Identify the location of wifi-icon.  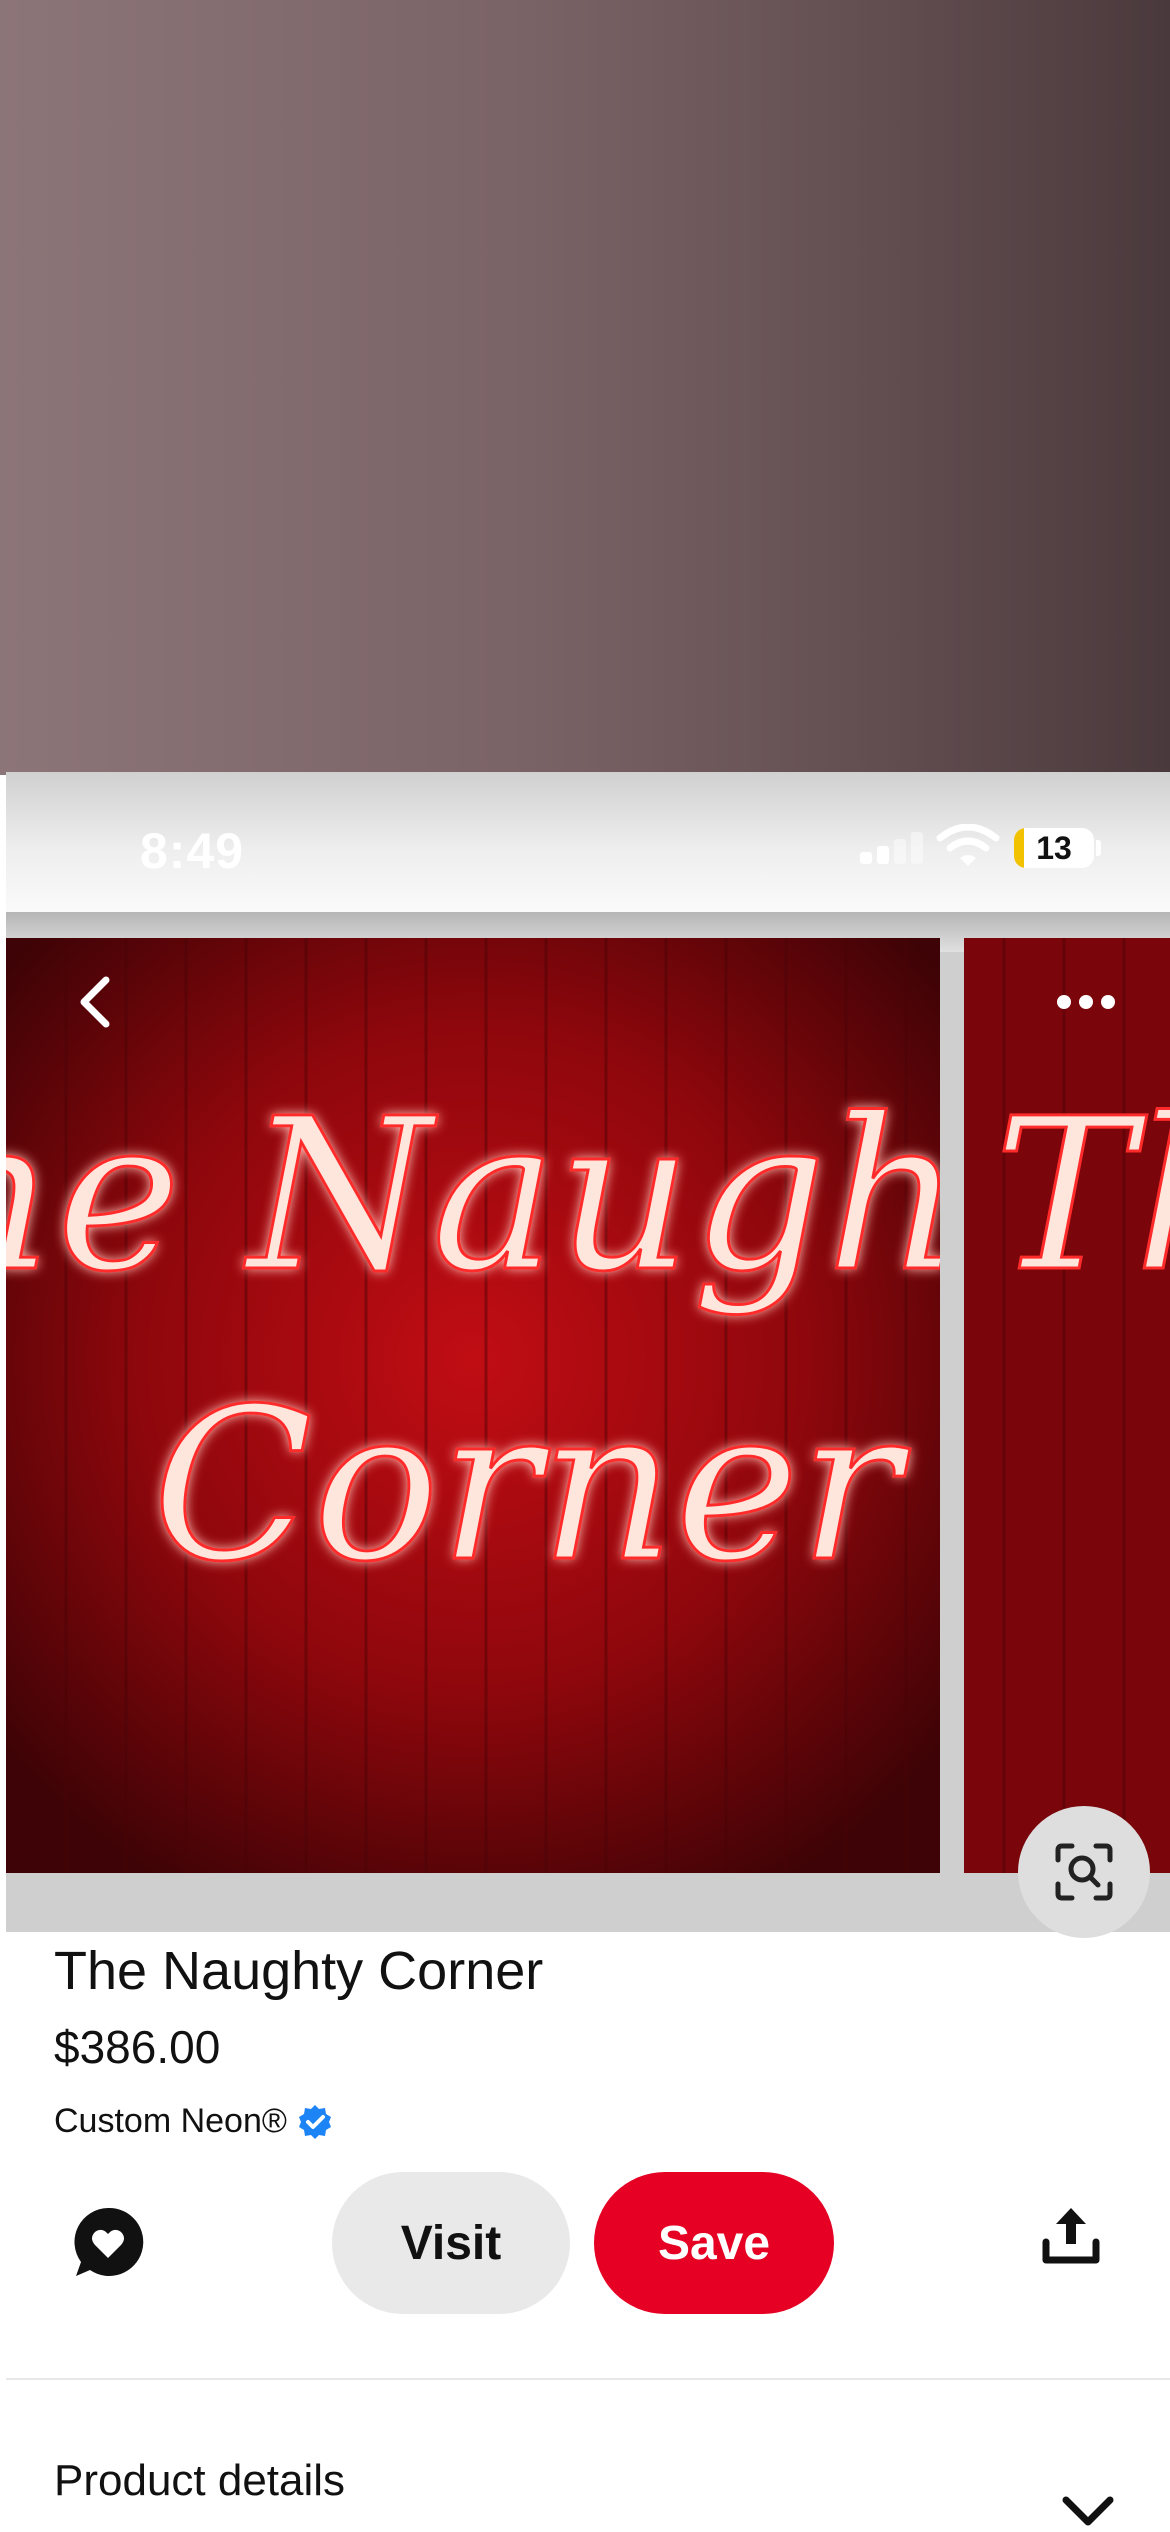
(968, 845).